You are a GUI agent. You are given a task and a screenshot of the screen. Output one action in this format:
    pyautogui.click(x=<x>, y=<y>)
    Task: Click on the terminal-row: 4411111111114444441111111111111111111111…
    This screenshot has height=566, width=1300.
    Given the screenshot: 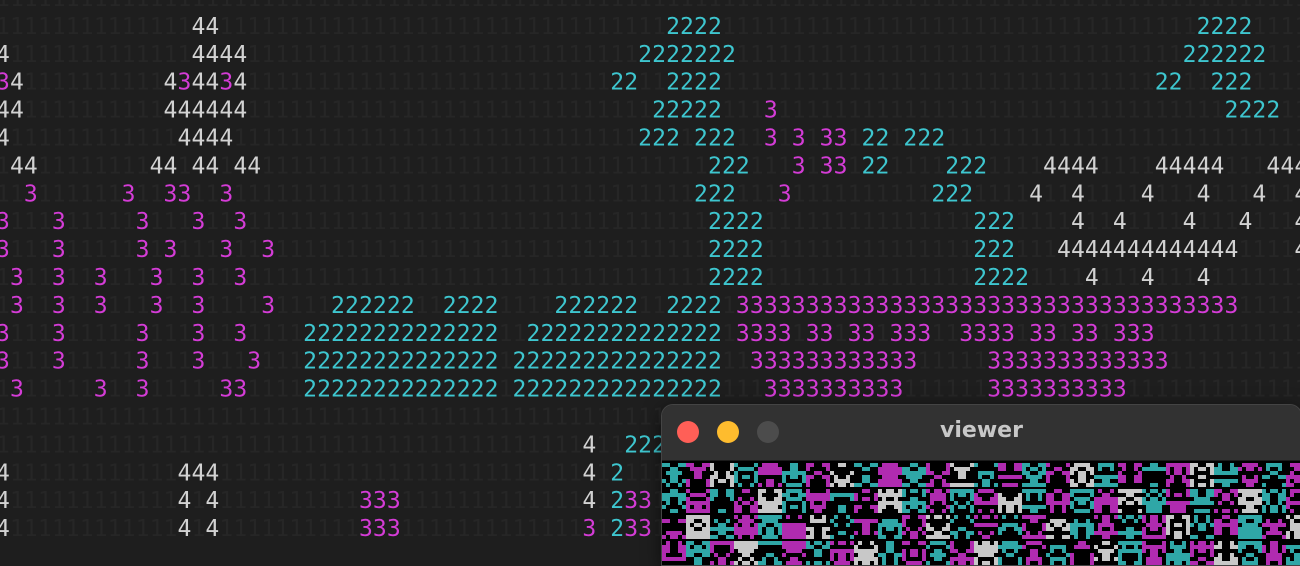 What is the action you would take?
    pyautogui.click(x=650, y=111)
    